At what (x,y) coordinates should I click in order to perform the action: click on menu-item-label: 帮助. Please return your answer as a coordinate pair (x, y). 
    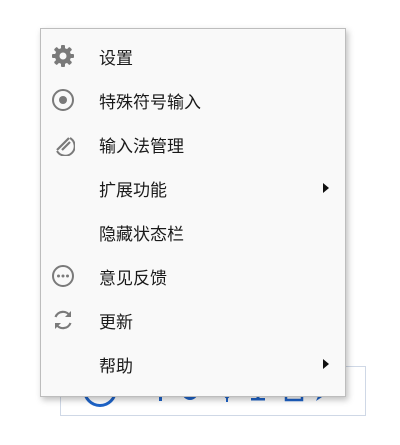
    Looking at the image, I should click on (116, 366).